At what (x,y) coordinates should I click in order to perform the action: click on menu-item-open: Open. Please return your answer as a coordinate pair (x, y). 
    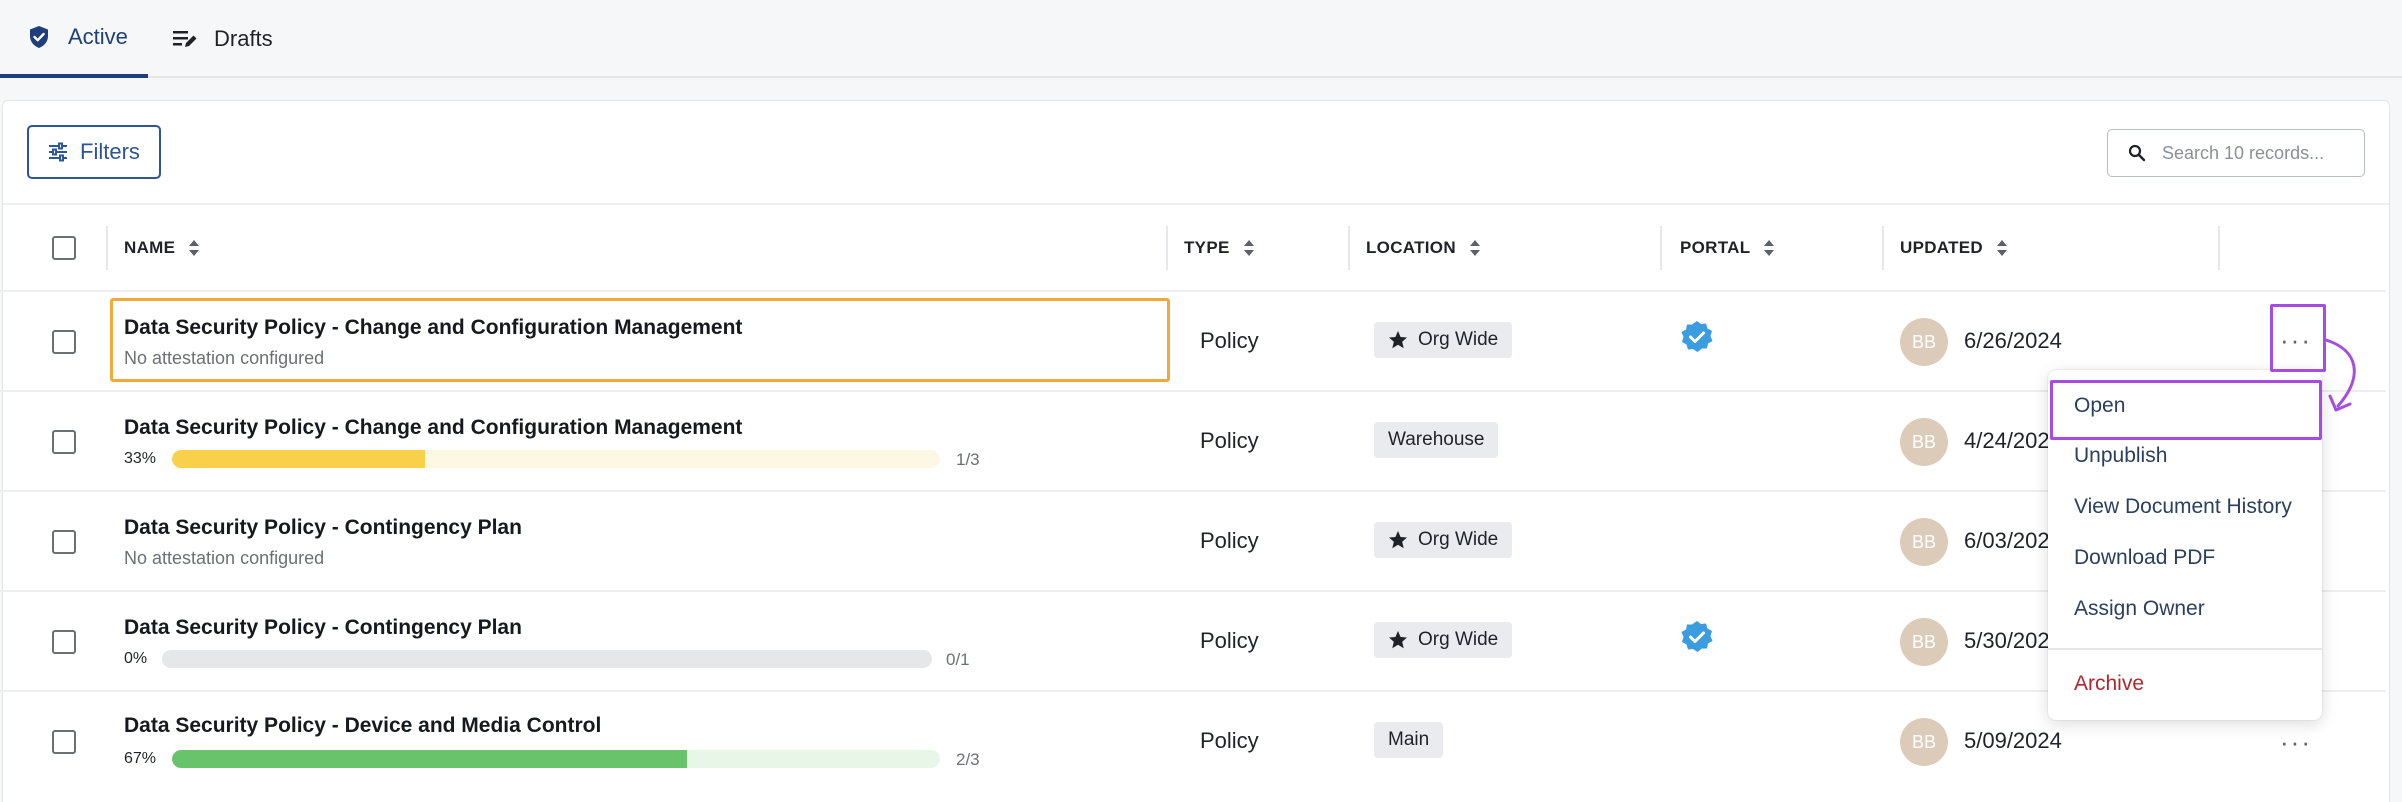
    Looking at the image, I should click on (2099, 406).